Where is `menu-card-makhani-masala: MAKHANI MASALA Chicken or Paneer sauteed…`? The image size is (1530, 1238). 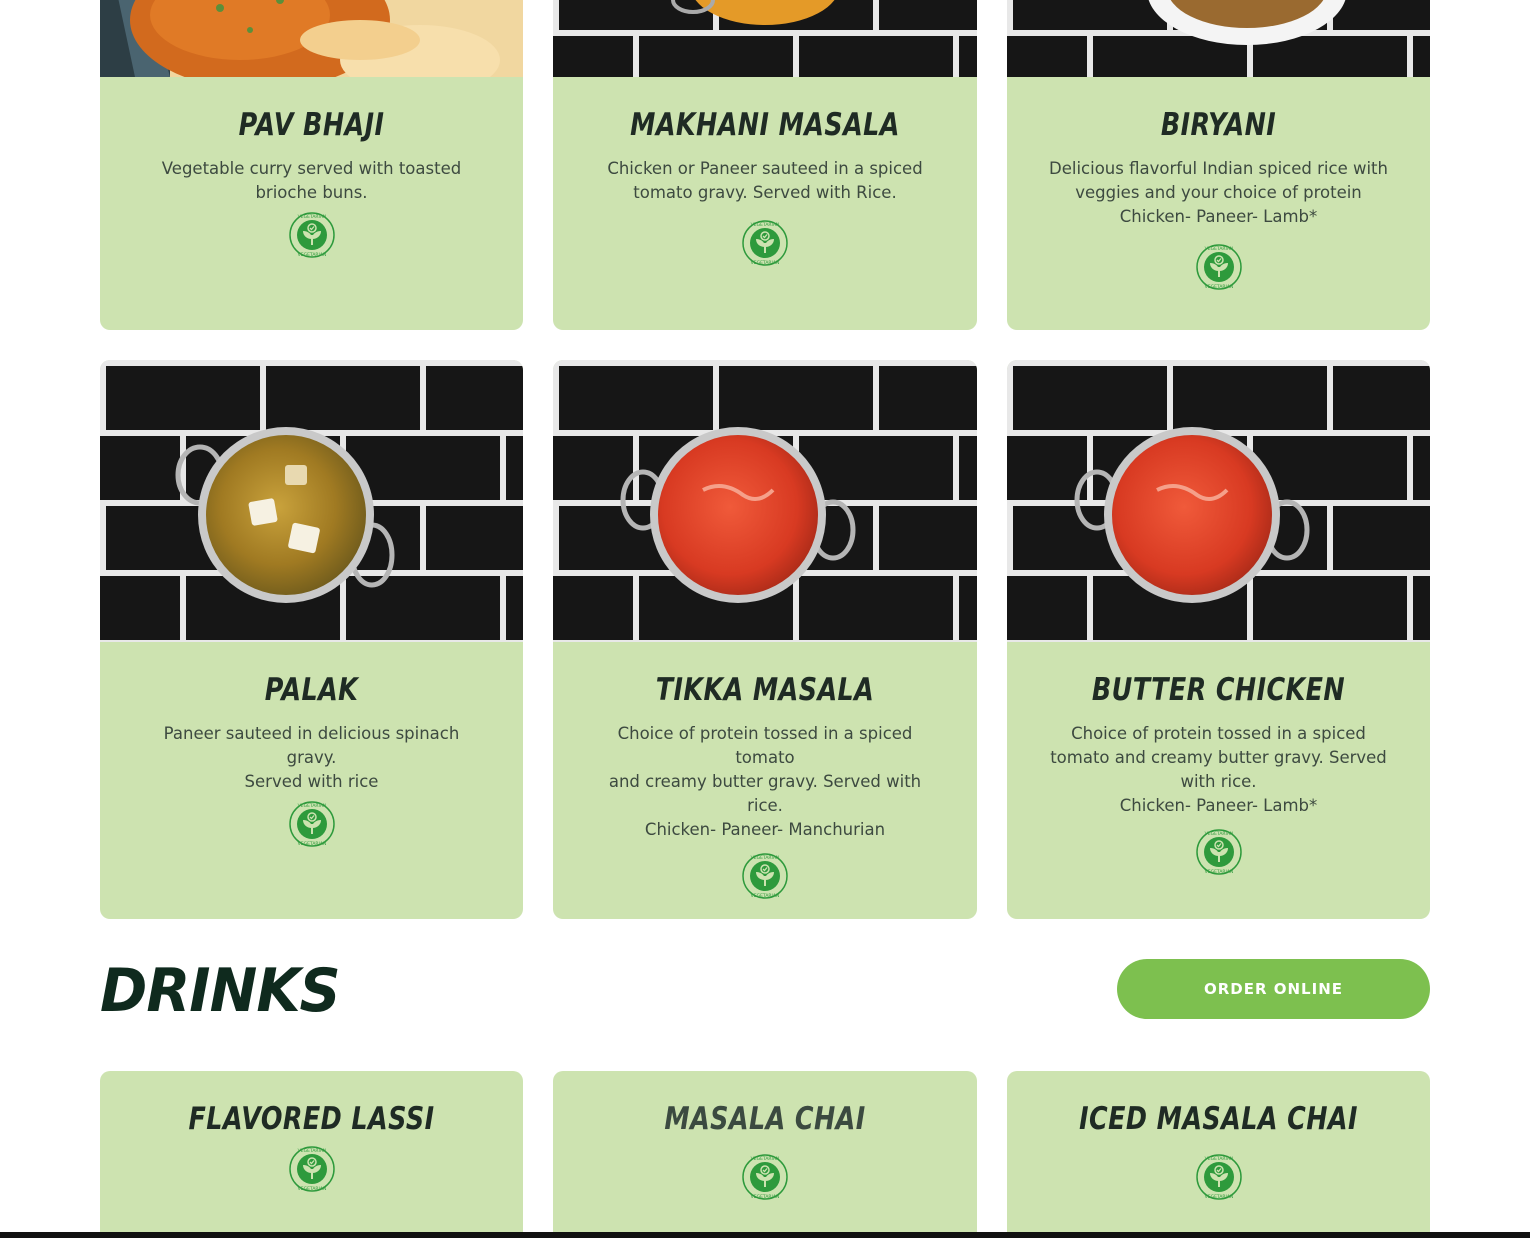
menu-card-makhani-masala: MAKHANI MASALA Chicken or Paneer sauteed… is located at coordinates (765, 165).